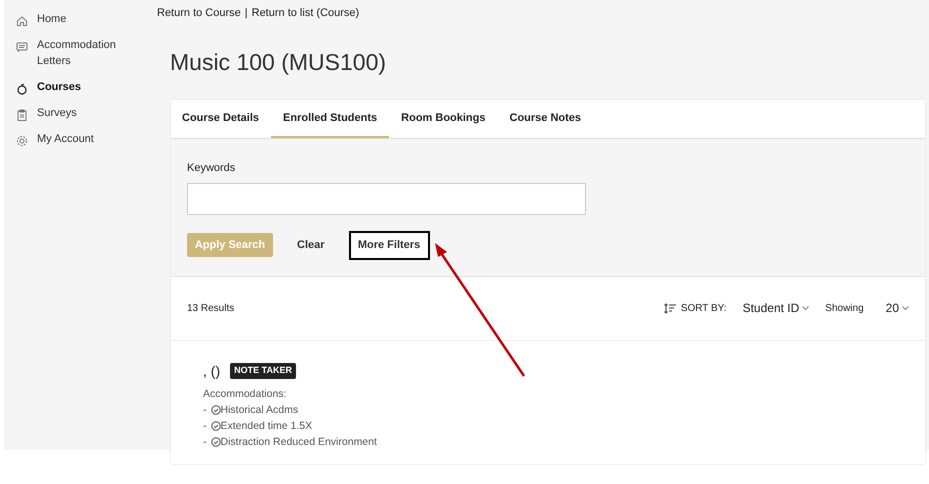  Describe the element at coordinates (306, 13) in the screenshot. I see `breadcrumb-link: Return to list (Course)` at that location.